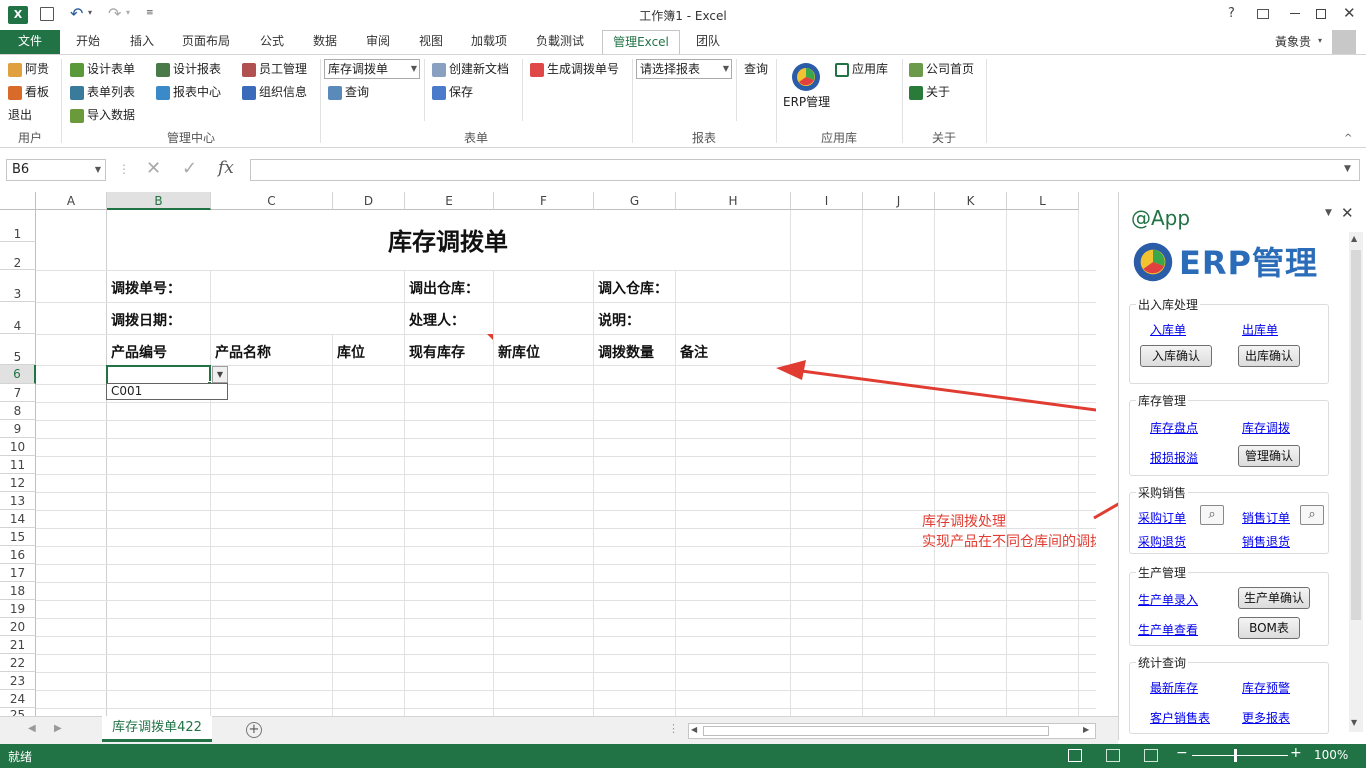 The width and height of the screenshot is (1366, 768). Describe the element at coordinates (15, 69) in the screenshot. I see `user-icon` at that location.